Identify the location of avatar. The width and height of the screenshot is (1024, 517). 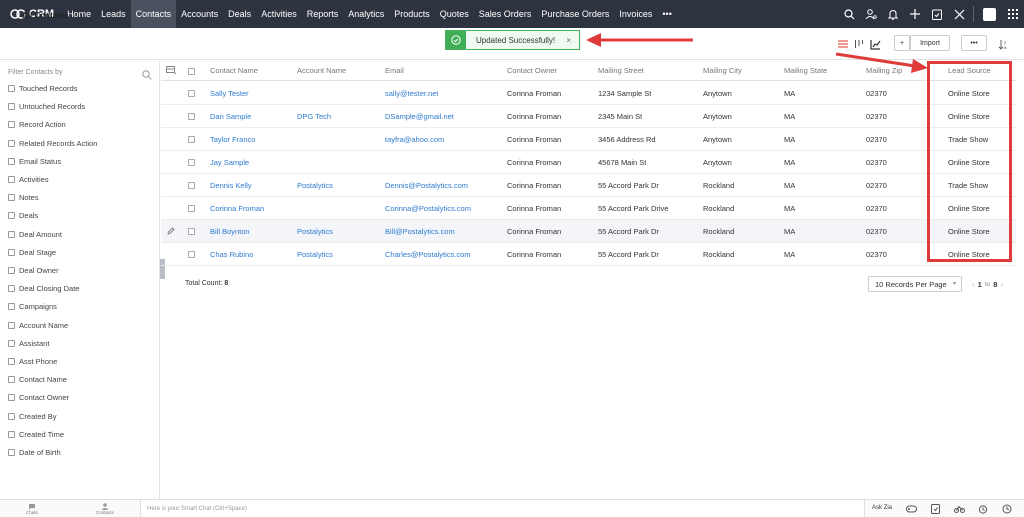
(989, 14).